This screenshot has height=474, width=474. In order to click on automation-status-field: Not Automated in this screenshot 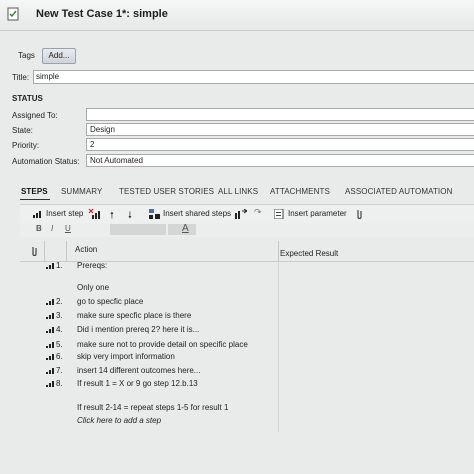, I will do `click(280, 160)`.